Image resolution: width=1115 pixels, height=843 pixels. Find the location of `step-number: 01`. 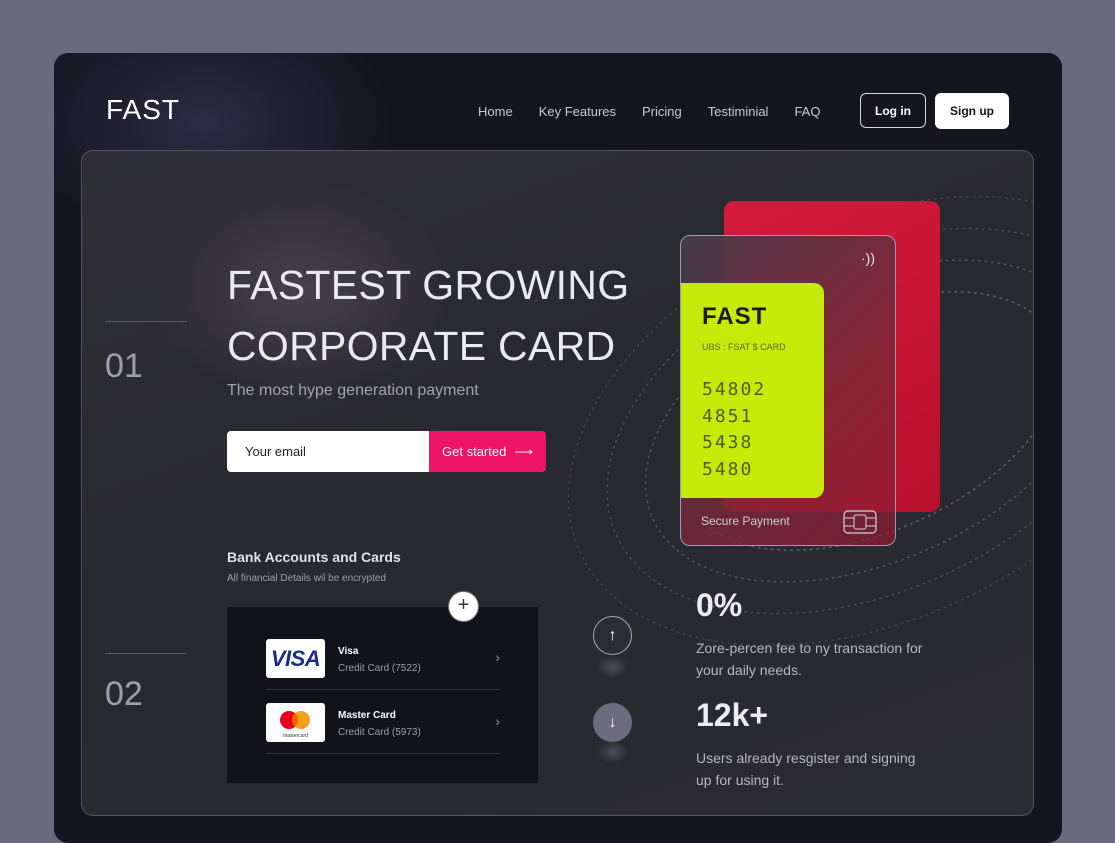

step-number: 01 is located at coordinates (124, 366).